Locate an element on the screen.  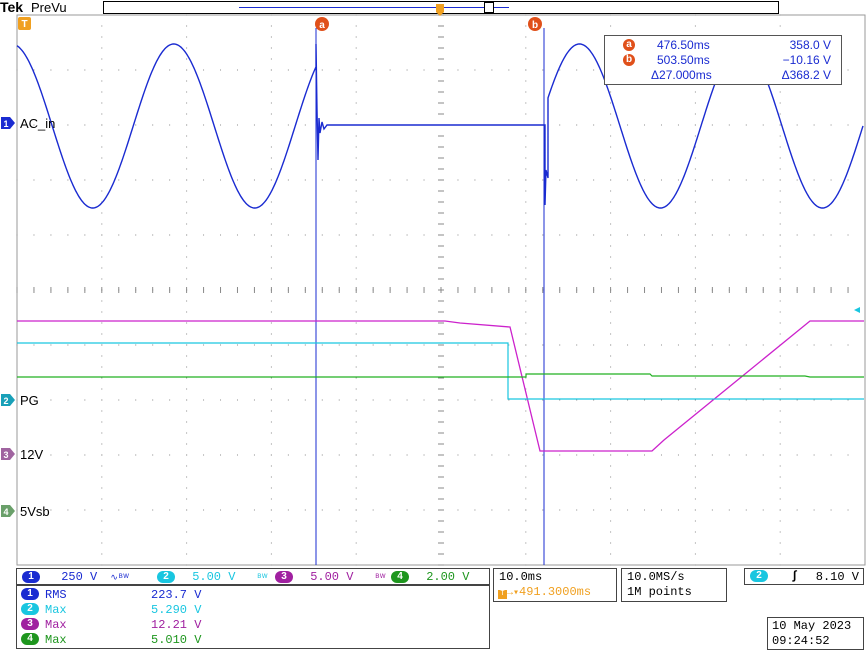
measurement-row: 2 Max 5.290 V is located at coordinates (251, 609).